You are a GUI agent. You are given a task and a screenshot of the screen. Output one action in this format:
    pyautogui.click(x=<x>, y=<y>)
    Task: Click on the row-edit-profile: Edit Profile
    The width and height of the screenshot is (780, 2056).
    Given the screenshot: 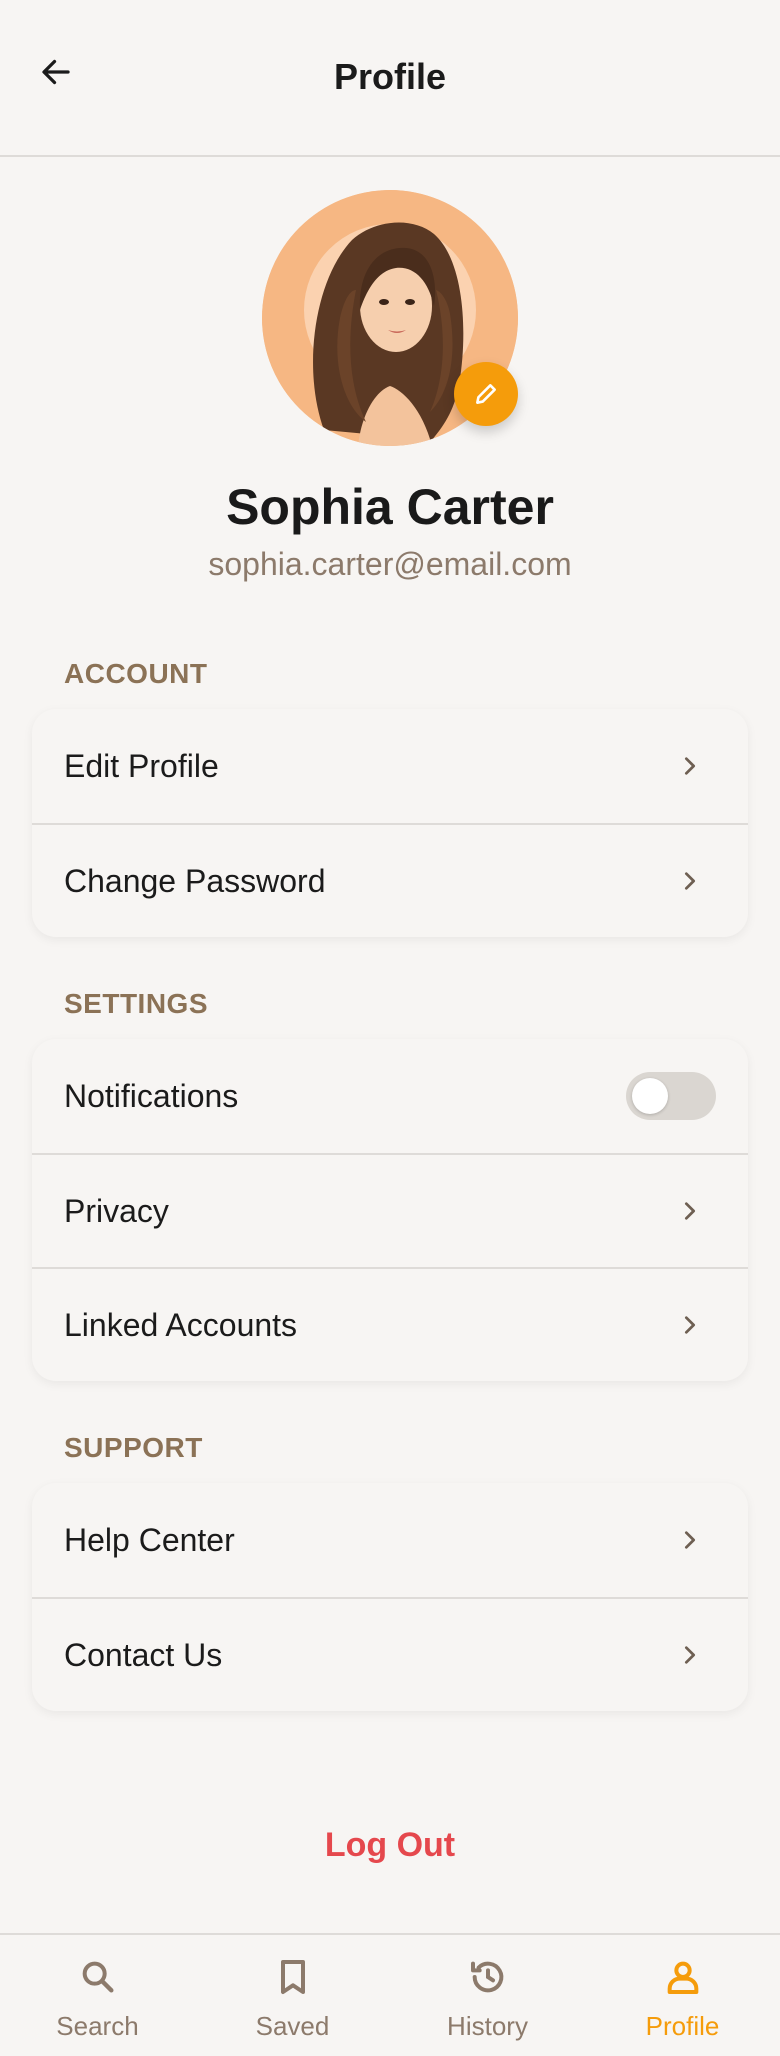 What is the action you would take?
    pyautogui.click(x=390, y=766)
    